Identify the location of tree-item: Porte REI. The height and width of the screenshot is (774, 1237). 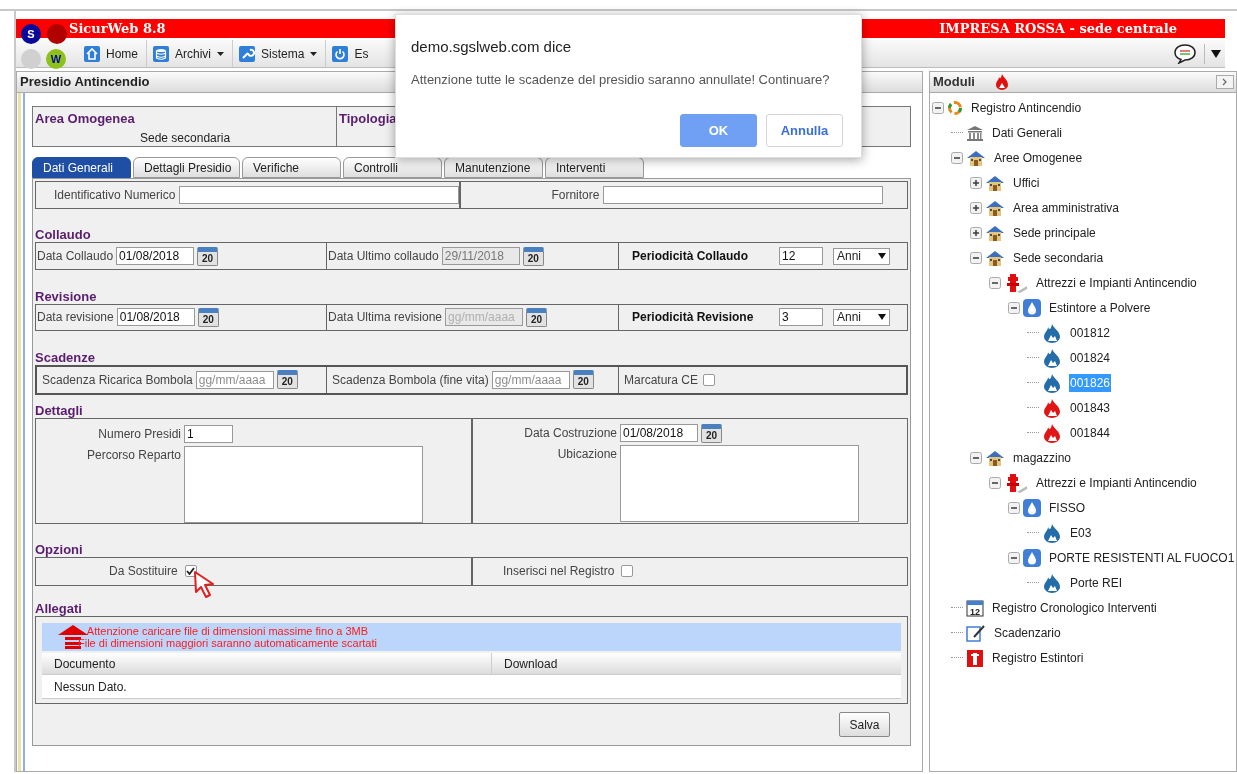
(1096, 582).